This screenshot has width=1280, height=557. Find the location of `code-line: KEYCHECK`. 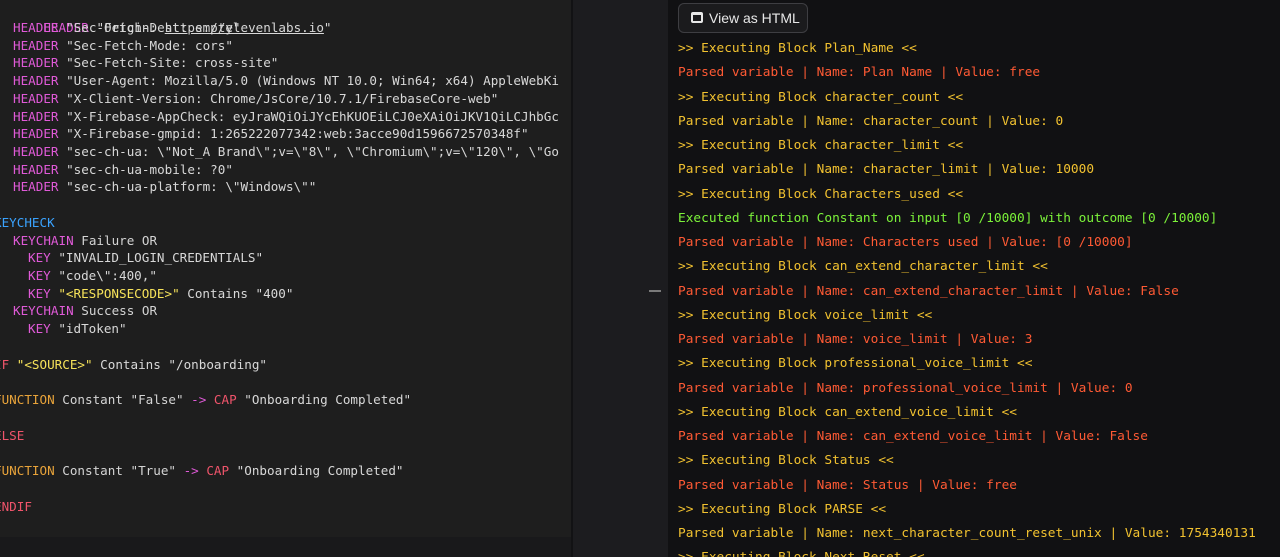

code-line: KEYCHECK is located at coordinates (27, 223).